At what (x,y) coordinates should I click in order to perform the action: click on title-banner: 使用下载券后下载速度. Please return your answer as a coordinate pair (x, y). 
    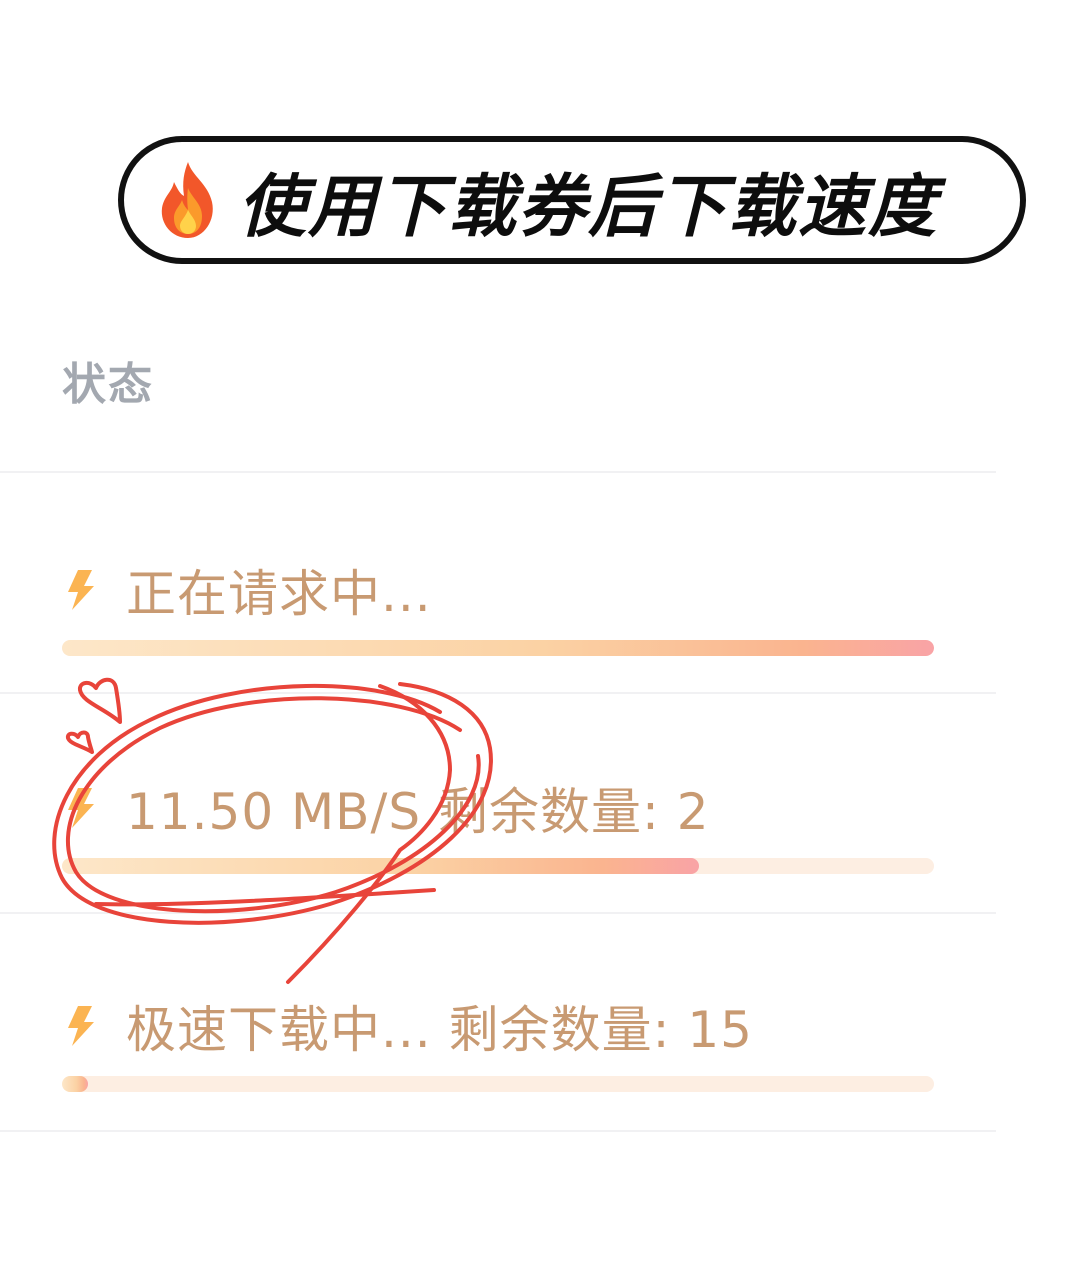
    Looking at the image, I should click on (572, 200).